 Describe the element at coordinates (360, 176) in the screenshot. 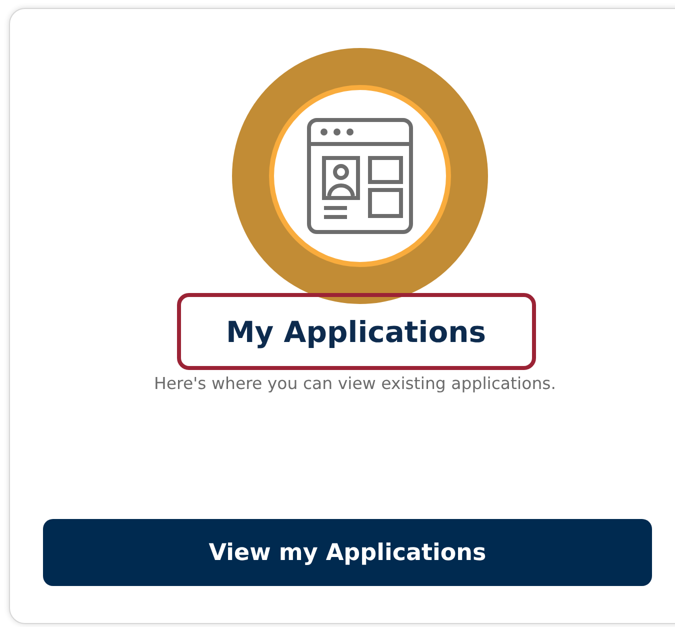

I see `browser-profile-icon` at that location.